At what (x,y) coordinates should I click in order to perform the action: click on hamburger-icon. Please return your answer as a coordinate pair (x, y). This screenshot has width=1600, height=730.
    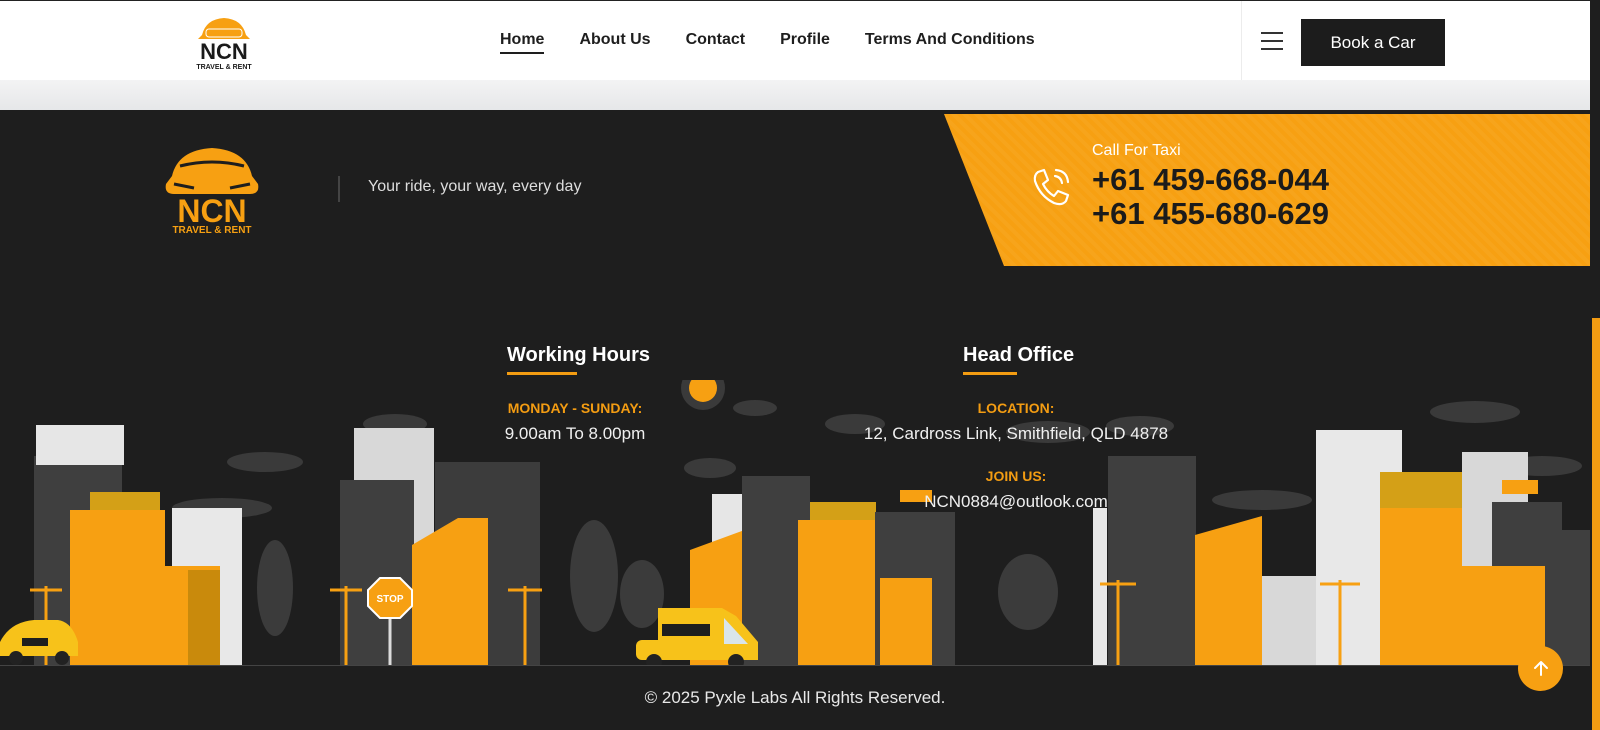
    Looking at the image, I should click on (1272, 41).